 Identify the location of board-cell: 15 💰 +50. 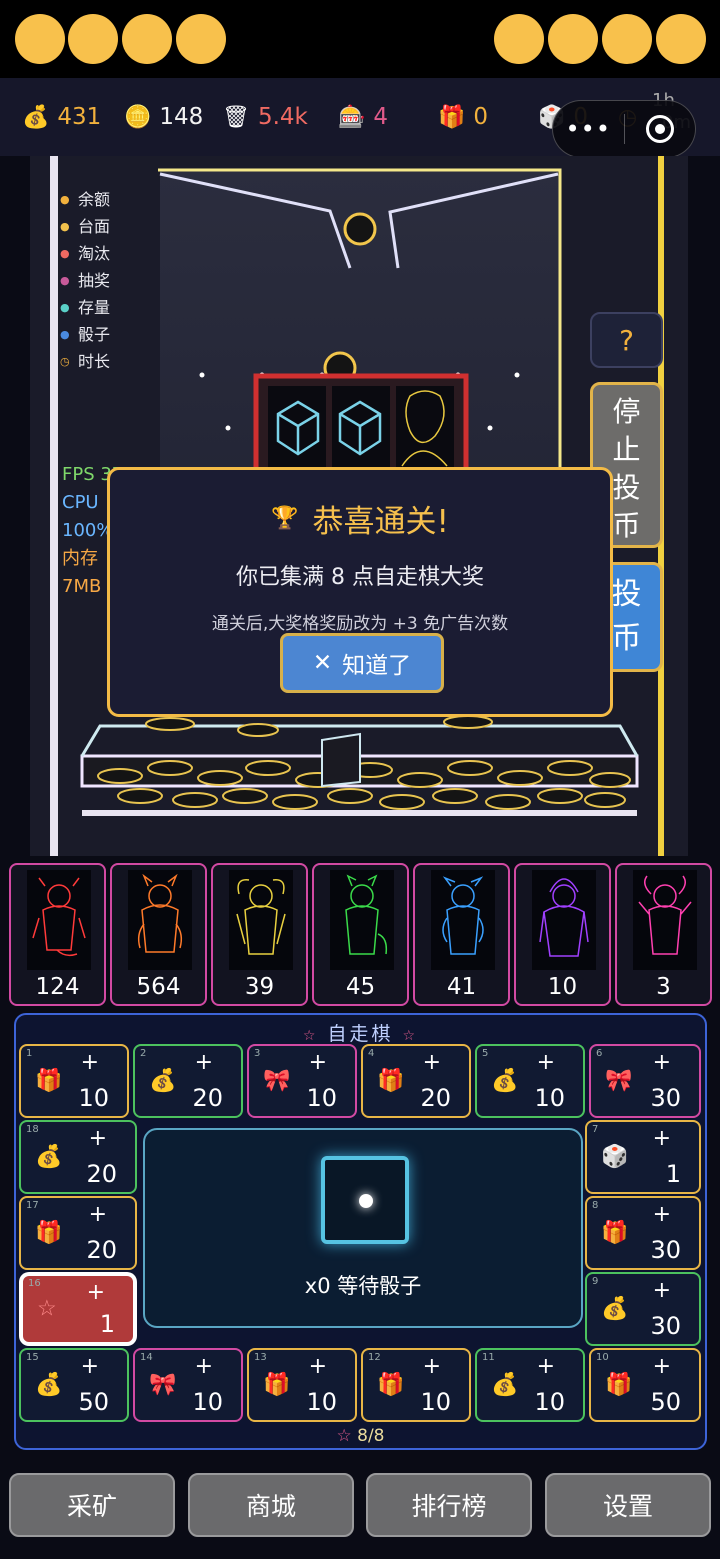
(74, 1385).